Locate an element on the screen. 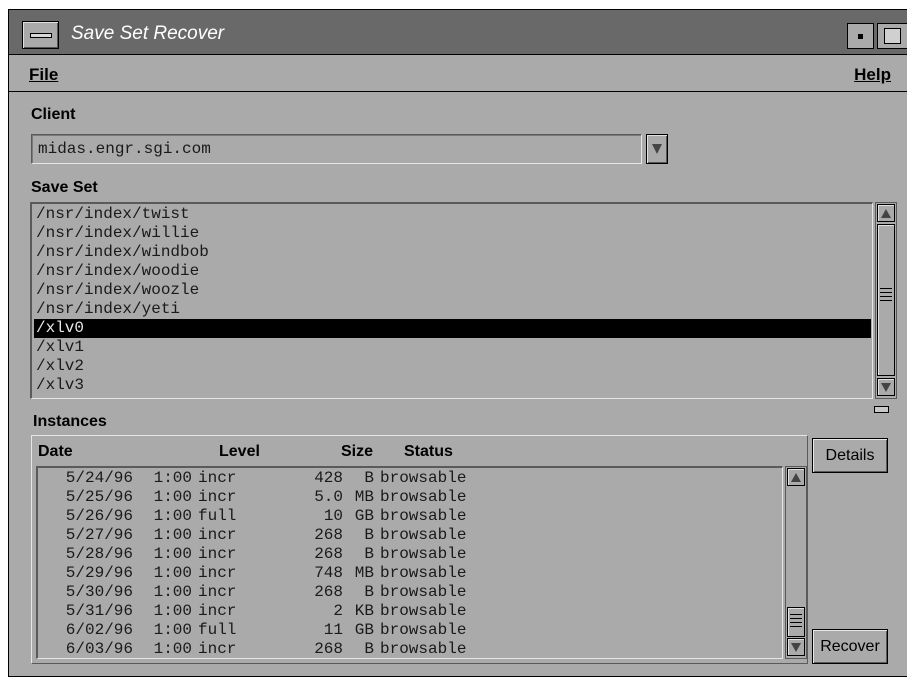 Image resolution: width=907 pixels, height=677 pixels. list-item: /nsr/index/willie is located at coordinates (452, 233).